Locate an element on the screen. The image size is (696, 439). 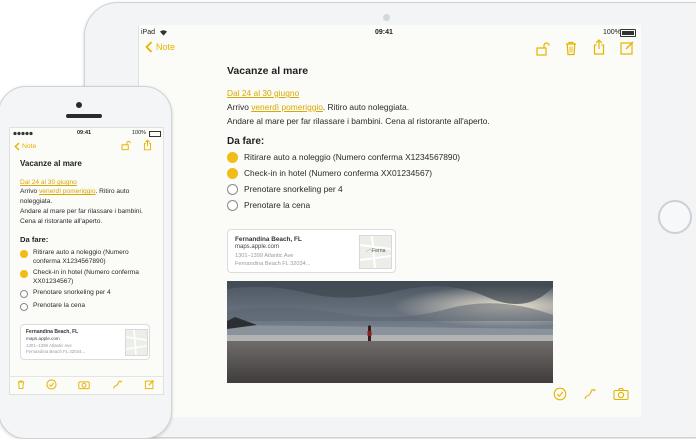
beach-photo is located at coordinates (390, 332).